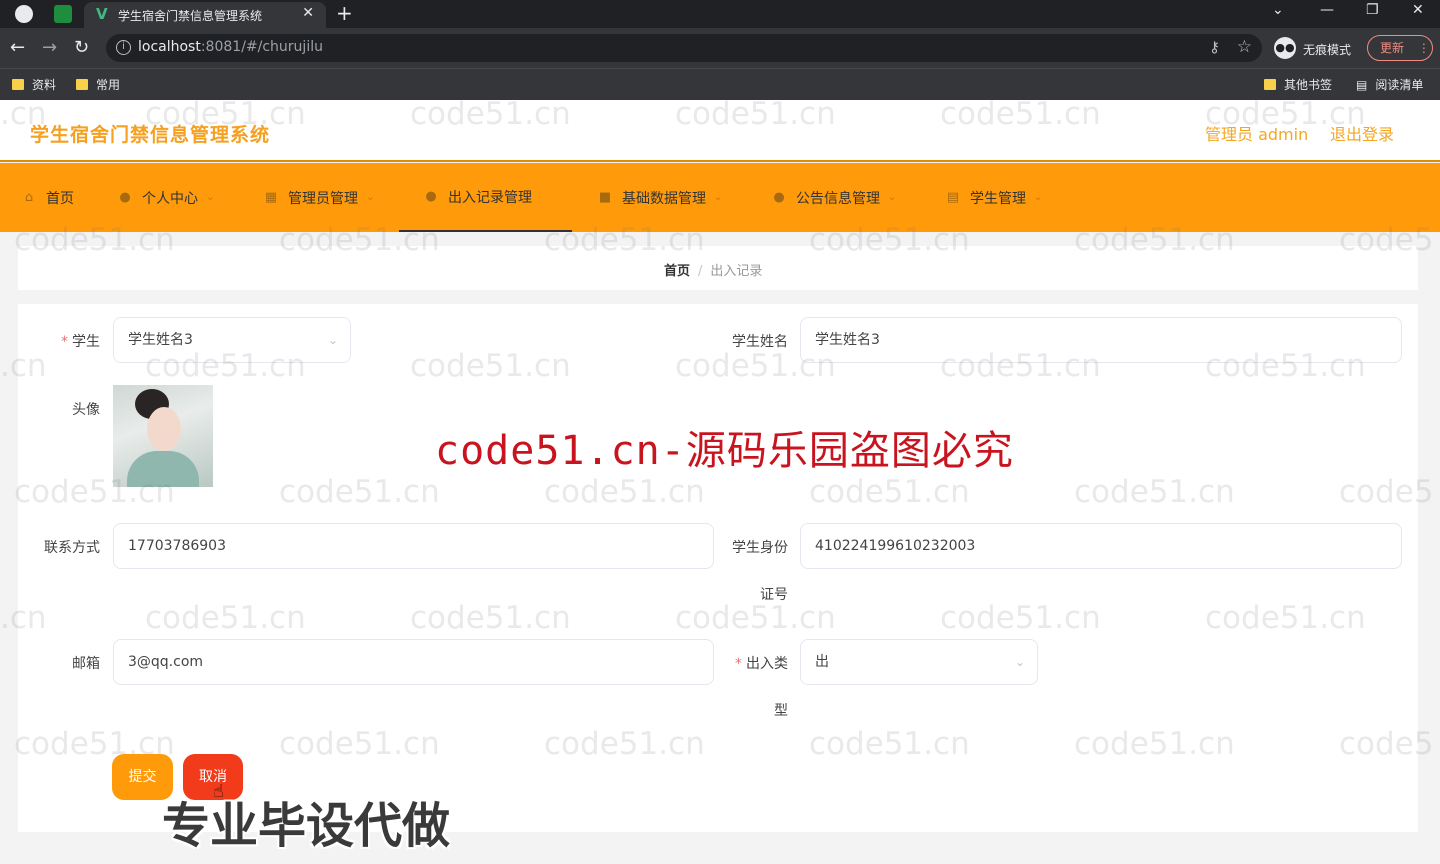 Image resolution: width=1440 pixels, height=864 pixels. I want to click on avatar-image, so click(163, 436).